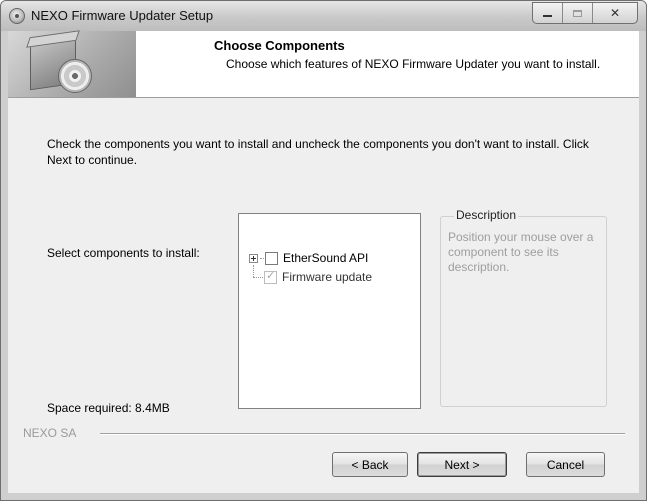  I want to click on installer-graphic, so click(72, 64).